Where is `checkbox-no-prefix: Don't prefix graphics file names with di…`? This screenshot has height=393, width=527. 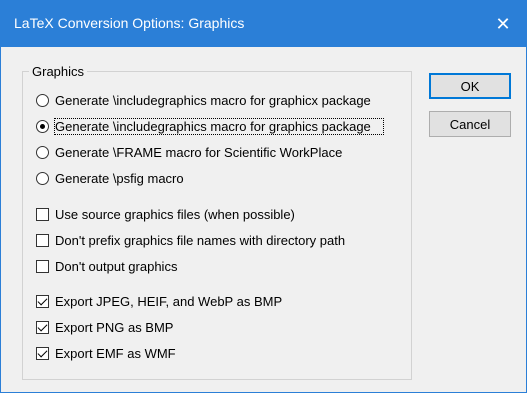 checkbox-no-prefix: Don't prefix graphics file names with di… is located at coordinates (190, 240).